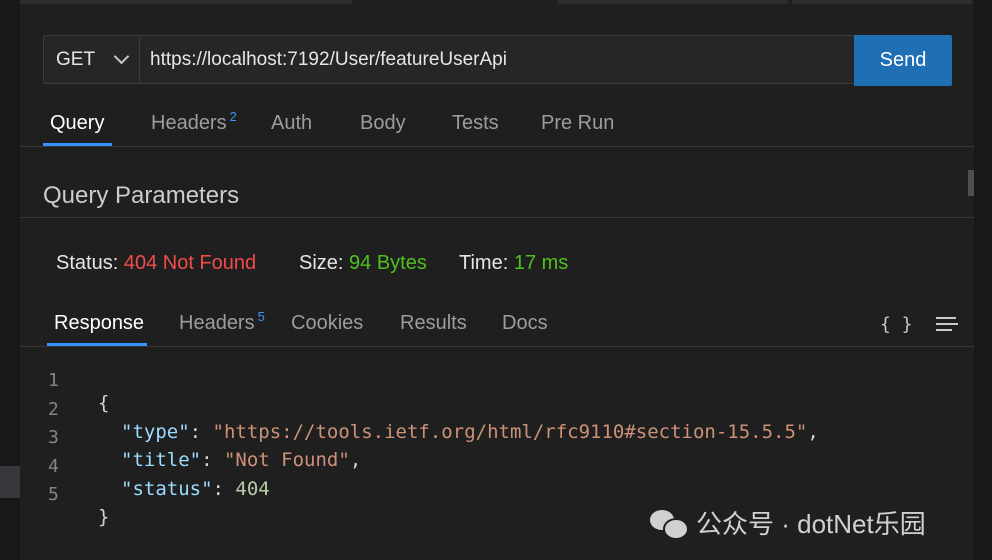 The height and width of the screenshot is (560, 992). I want to click on send-button: Send, so click(903, 60).